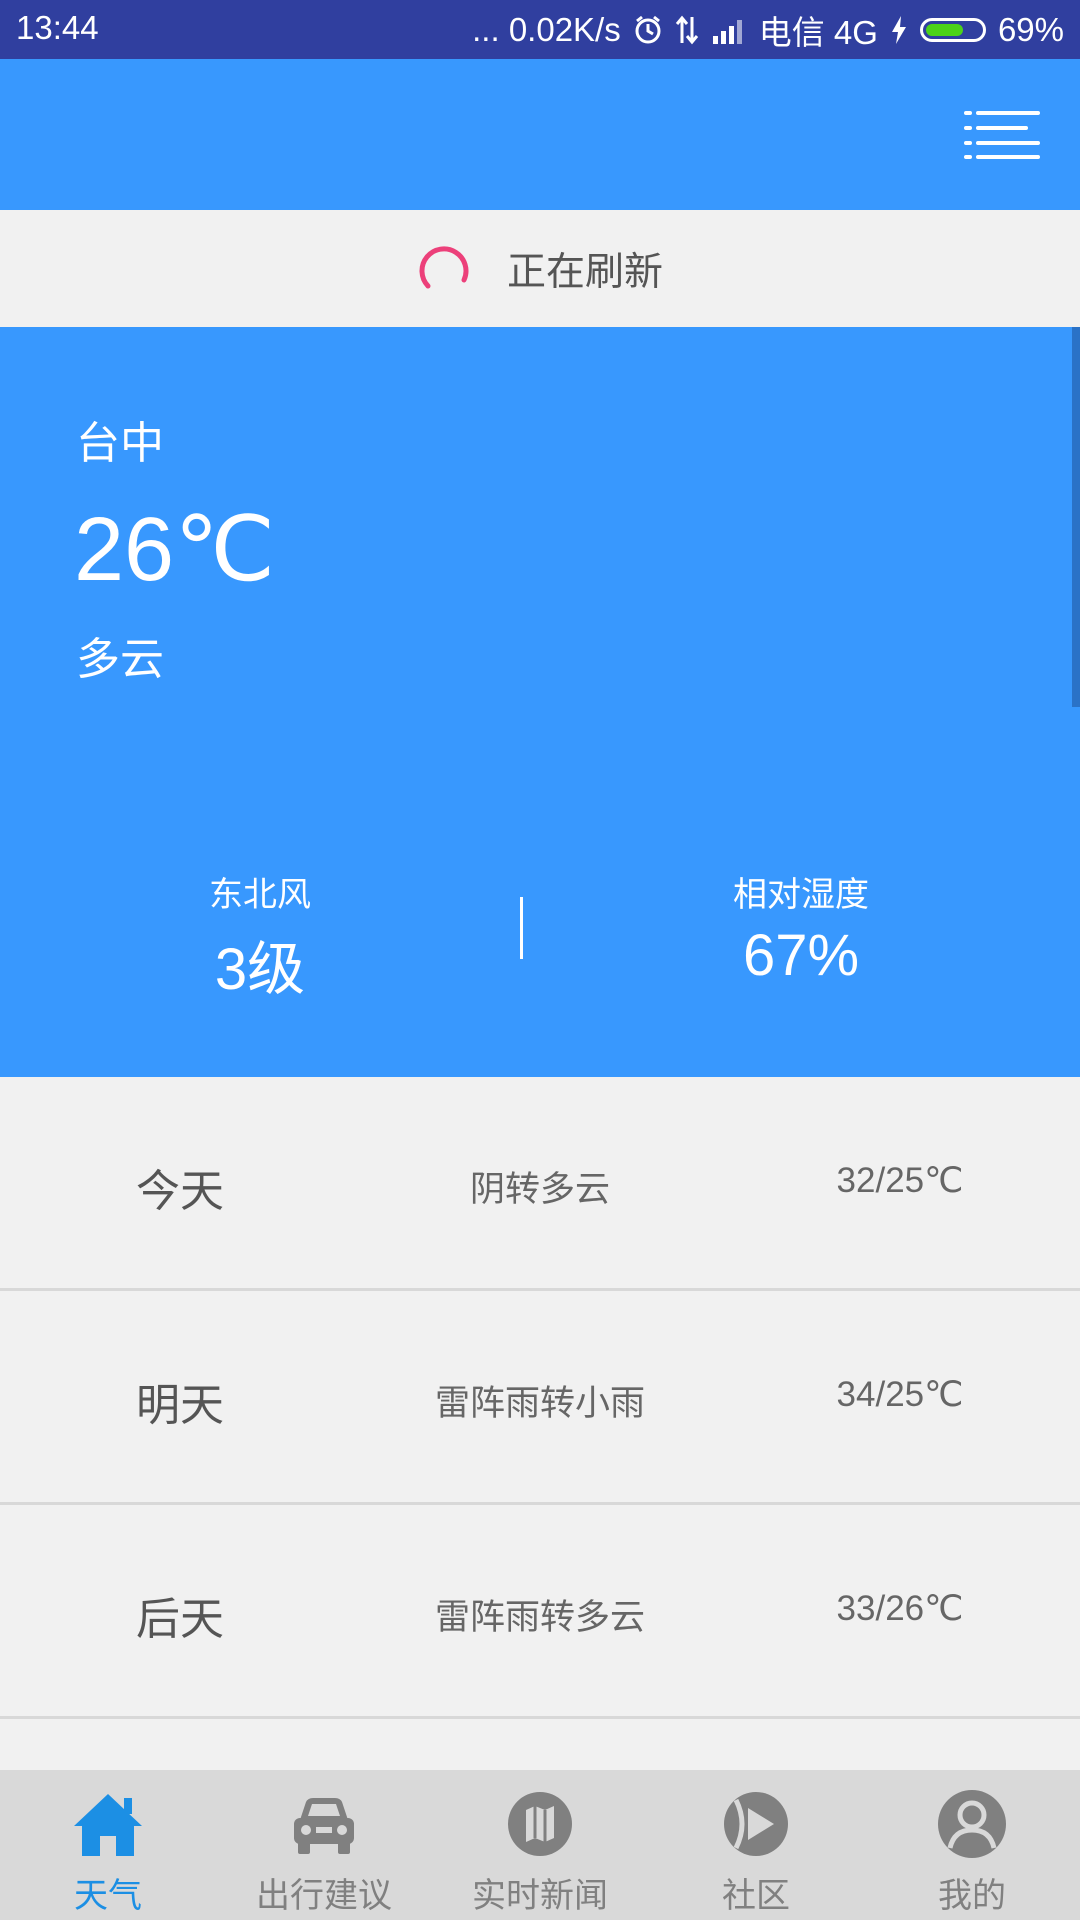 This screenshot has width=1080, height=1920. What do you see at coordinates (324, 1896) in the screenshot?
I see `nav-label: 出行建议` at bounding box center [324, 1896].